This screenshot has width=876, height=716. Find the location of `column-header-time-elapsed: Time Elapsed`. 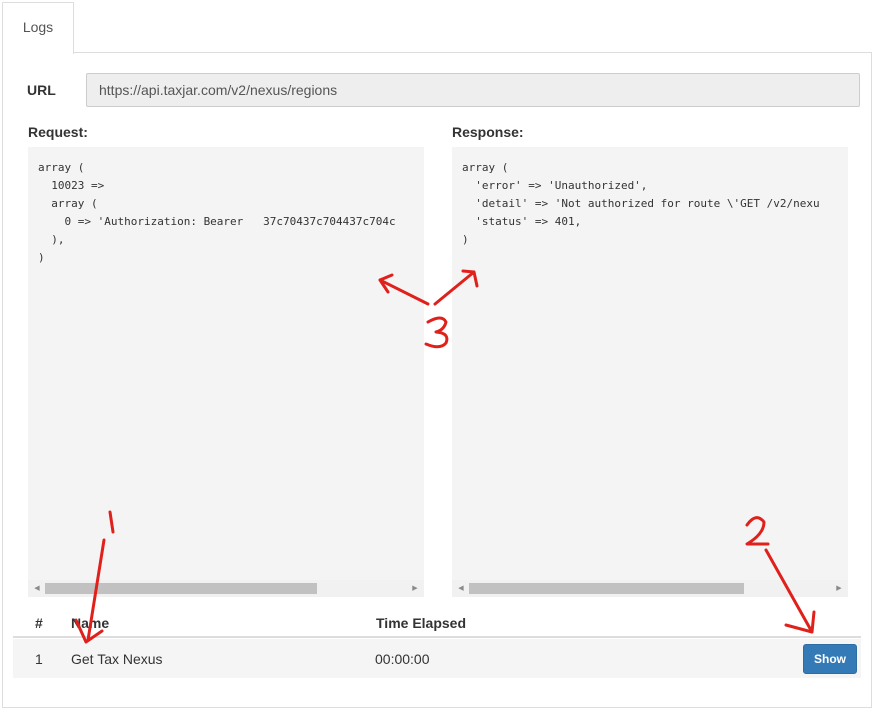

column-header-time-elapsed: Time Elapsed is located at coordinates (421, 623).